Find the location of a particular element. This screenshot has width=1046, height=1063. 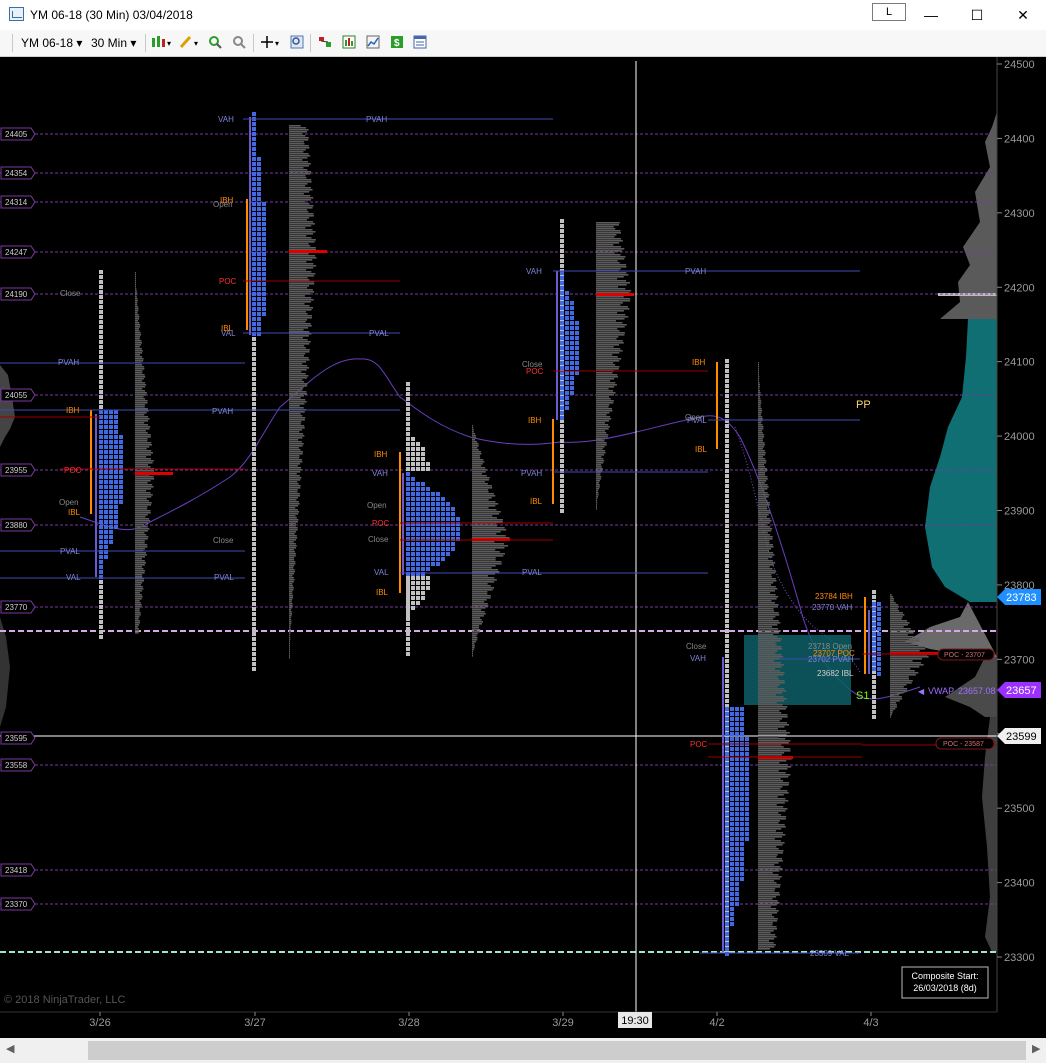

pval-tag: PVAL is located at coordinates (697, 420).